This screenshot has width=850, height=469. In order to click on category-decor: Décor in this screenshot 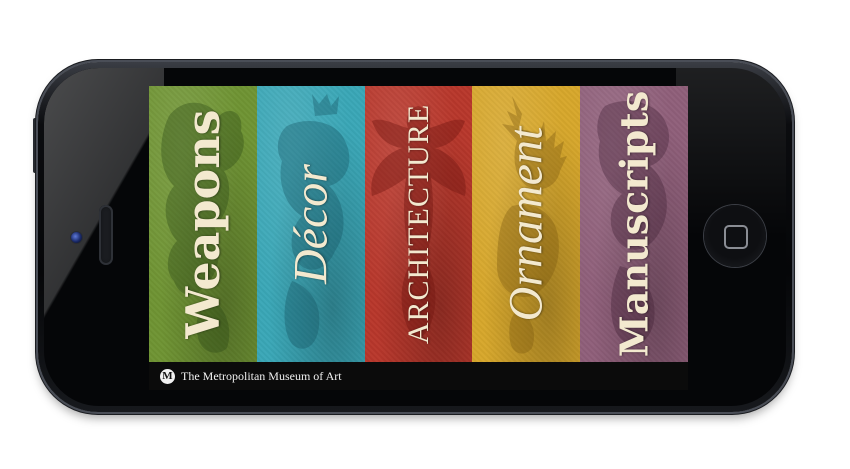, I will do `click(311, 224)`.